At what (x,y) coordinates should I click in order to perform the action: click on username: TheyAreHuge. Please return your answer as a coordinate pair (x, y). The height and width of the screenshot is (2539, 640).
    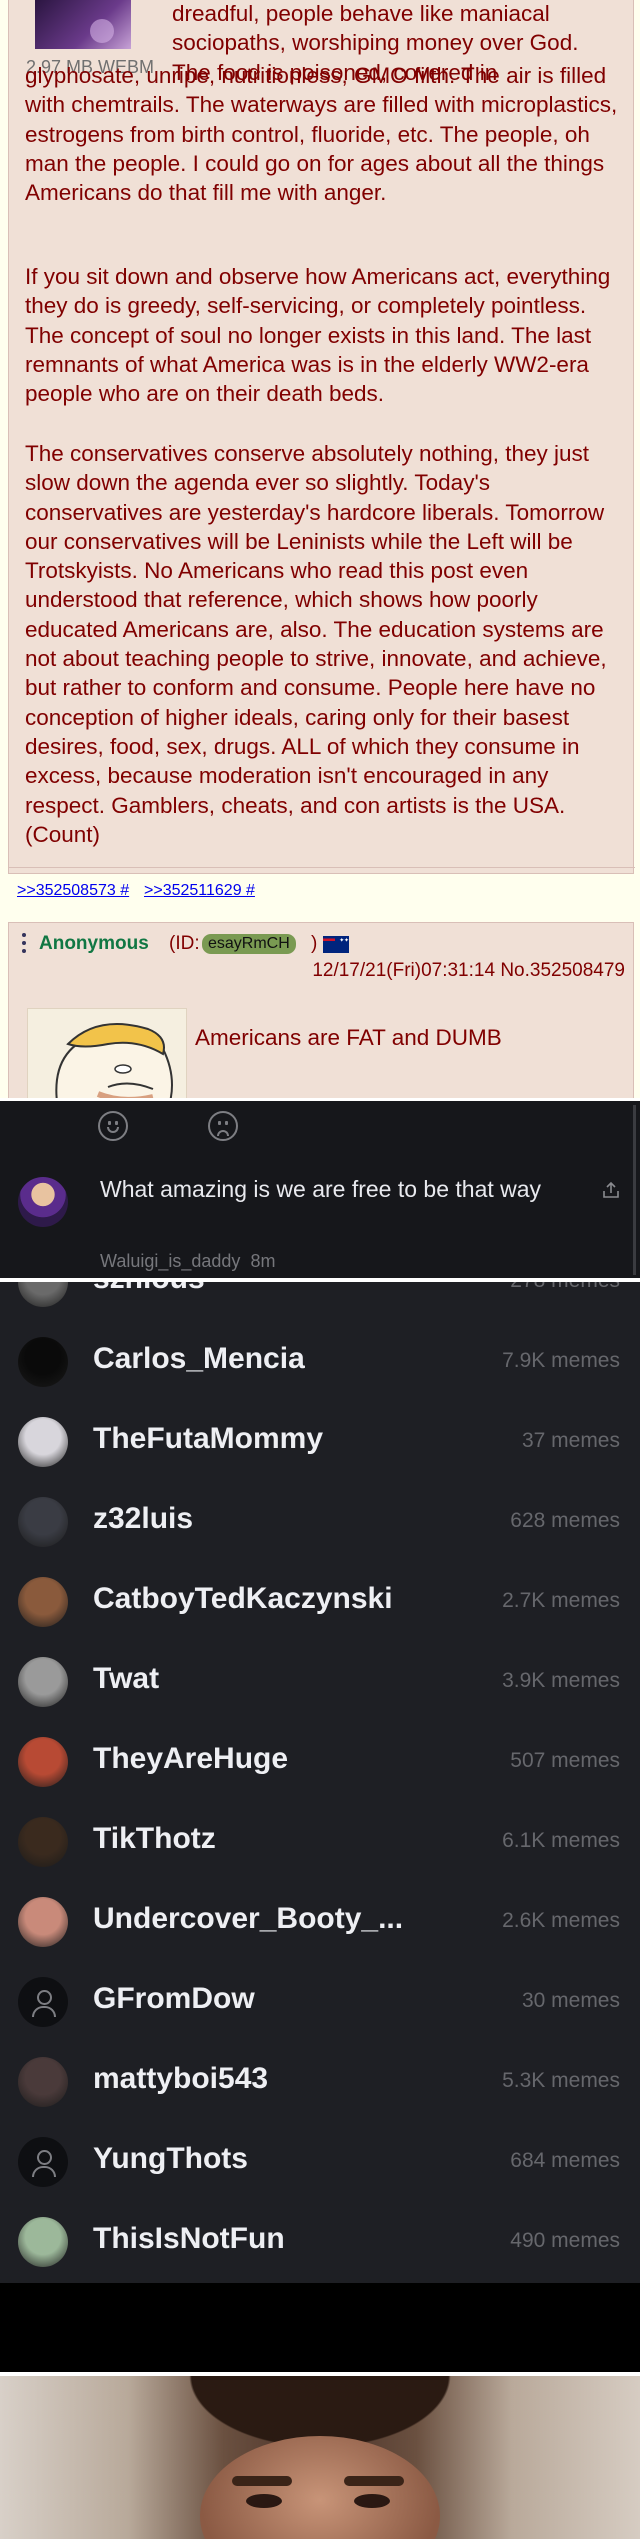
    Looking at the image, I should click on (191, 1758).